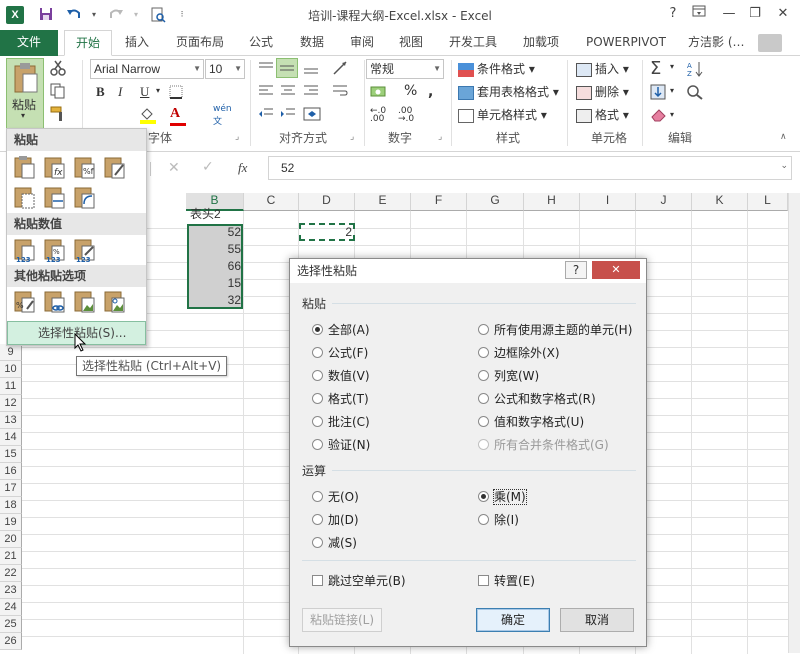 The image size is (800, 654). Describe the element at coordinates (287, 68) in the screenshot. I see `align-middle-icon` at that location.